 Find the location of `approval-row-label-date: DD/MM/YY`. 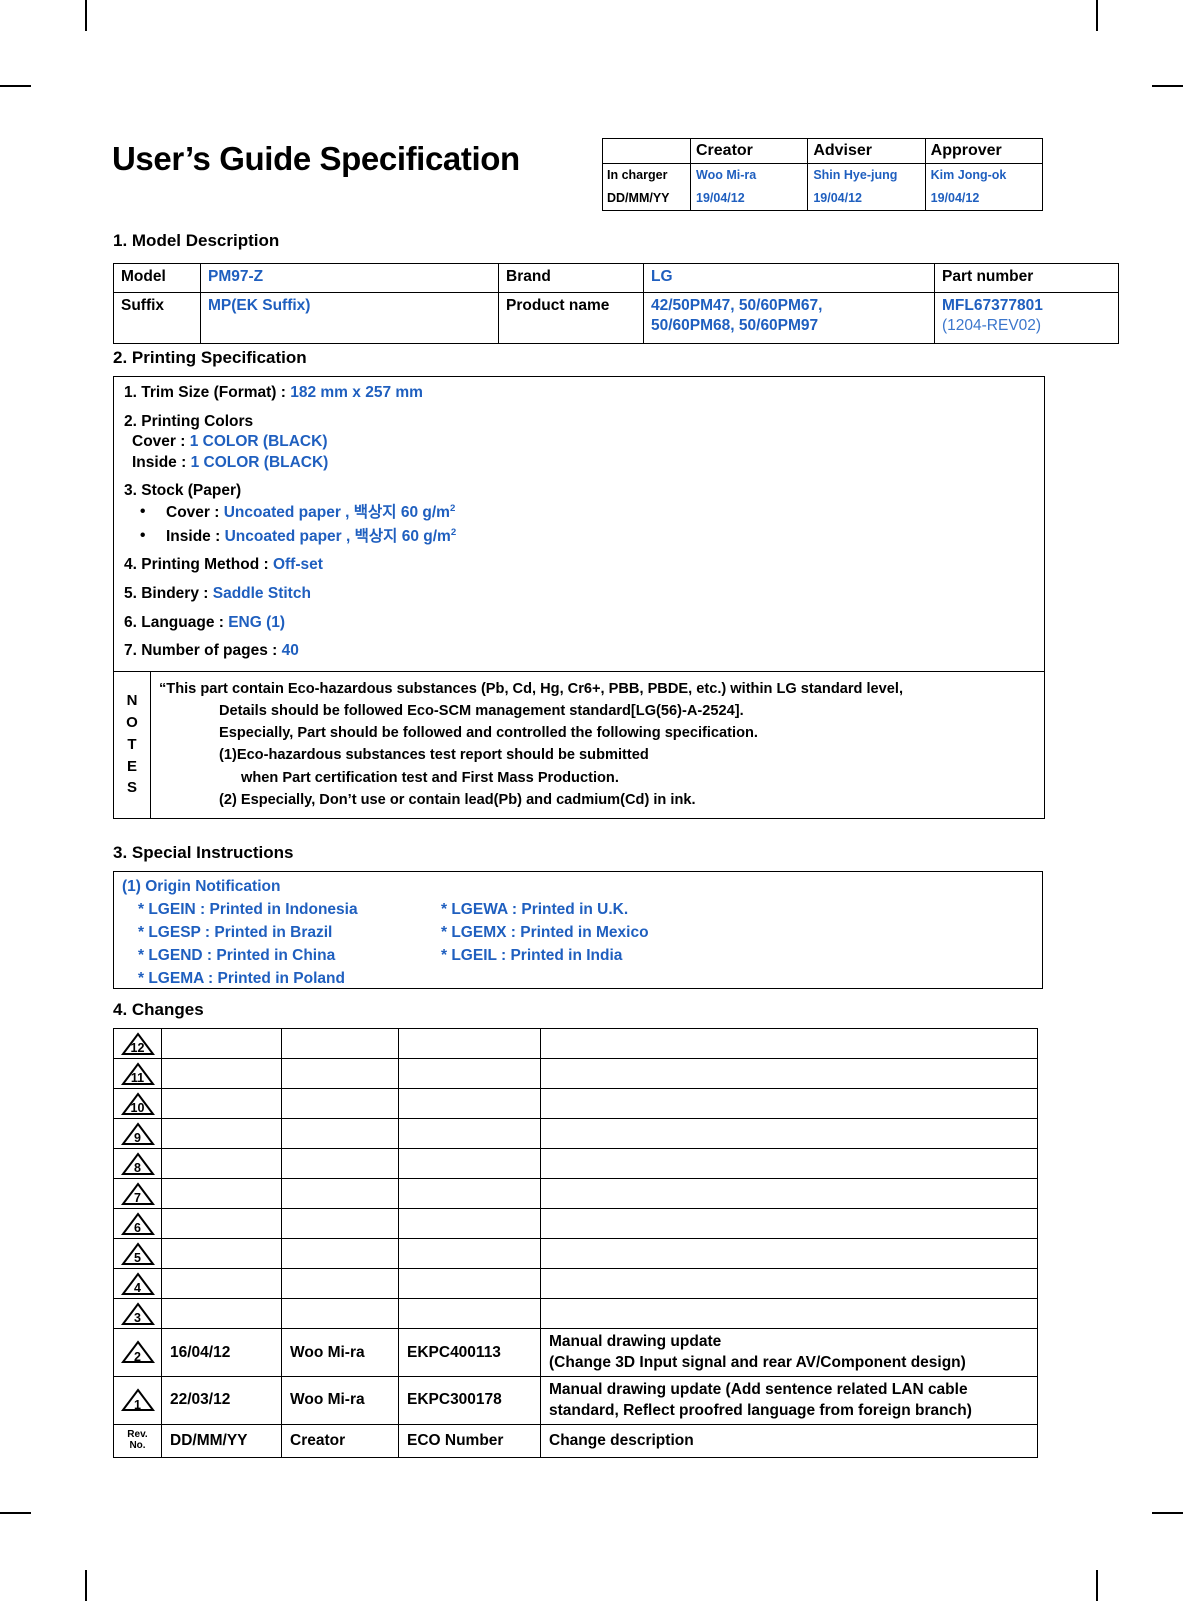

approval-row-label-date: DD/MM/YY is located at coordinates (646, 199).